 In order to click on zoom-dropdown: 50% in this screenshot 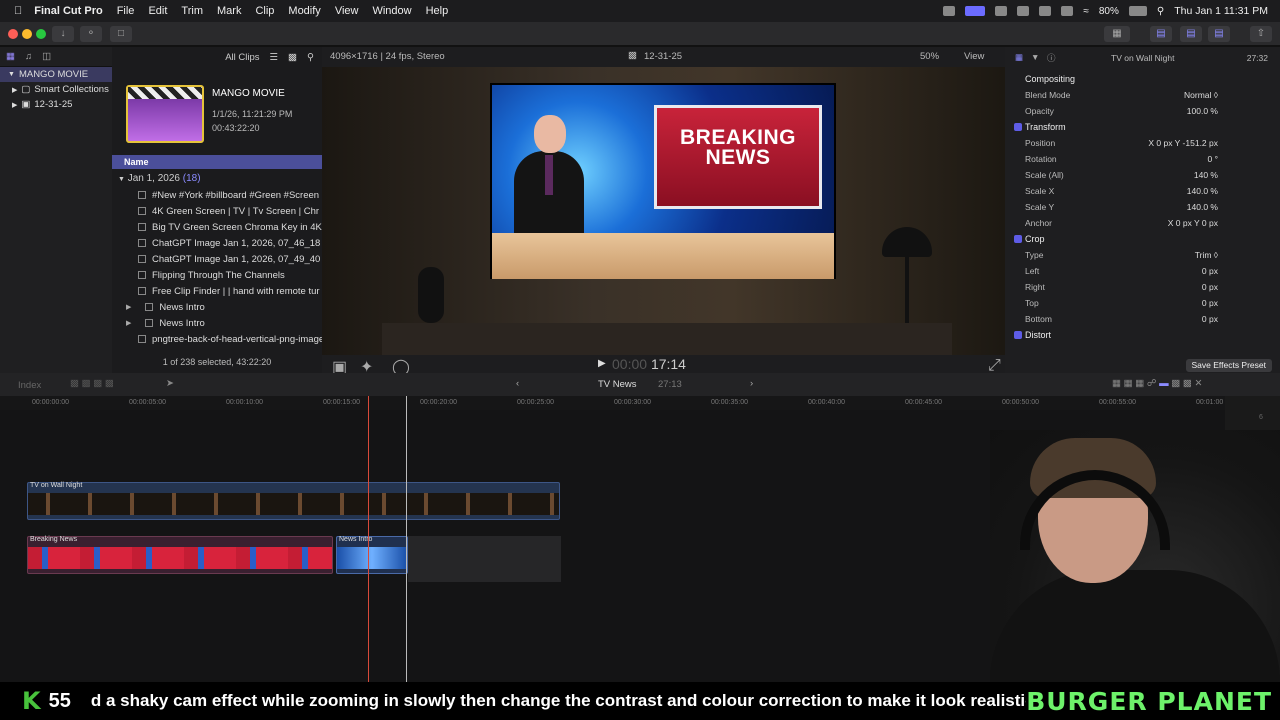, I will do `click(929, 56)`.